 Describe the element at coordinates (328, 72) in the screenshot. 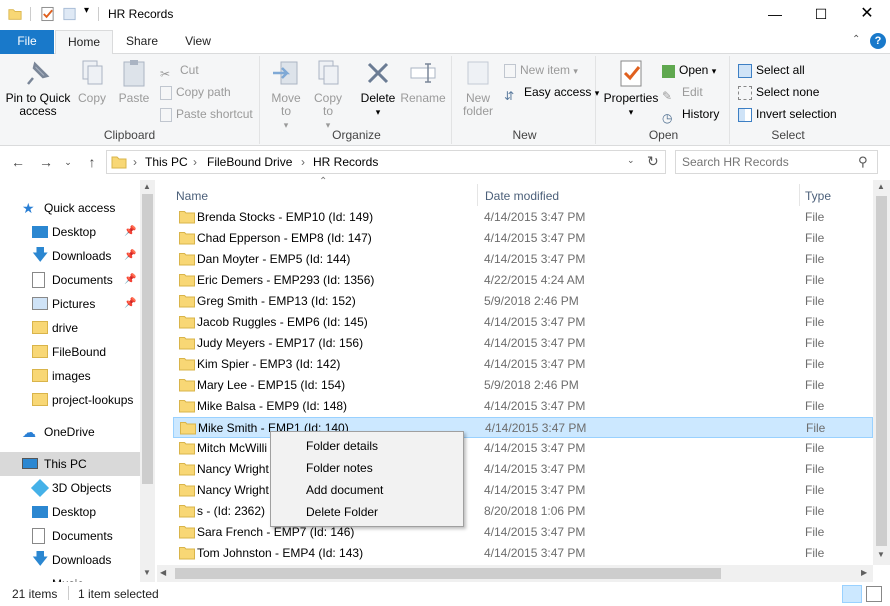

I see `copy-to-icon` at that location.